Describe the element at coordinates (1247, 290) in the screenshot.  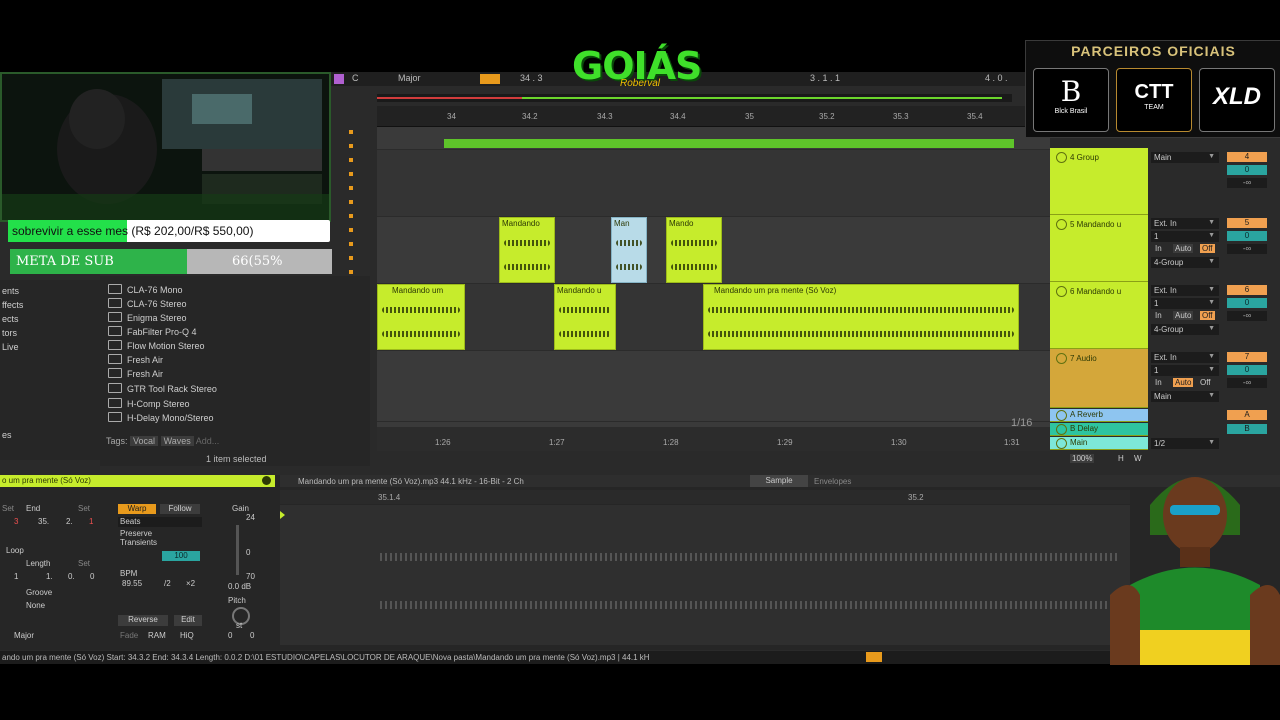
I see `track-number: 6` at that location.